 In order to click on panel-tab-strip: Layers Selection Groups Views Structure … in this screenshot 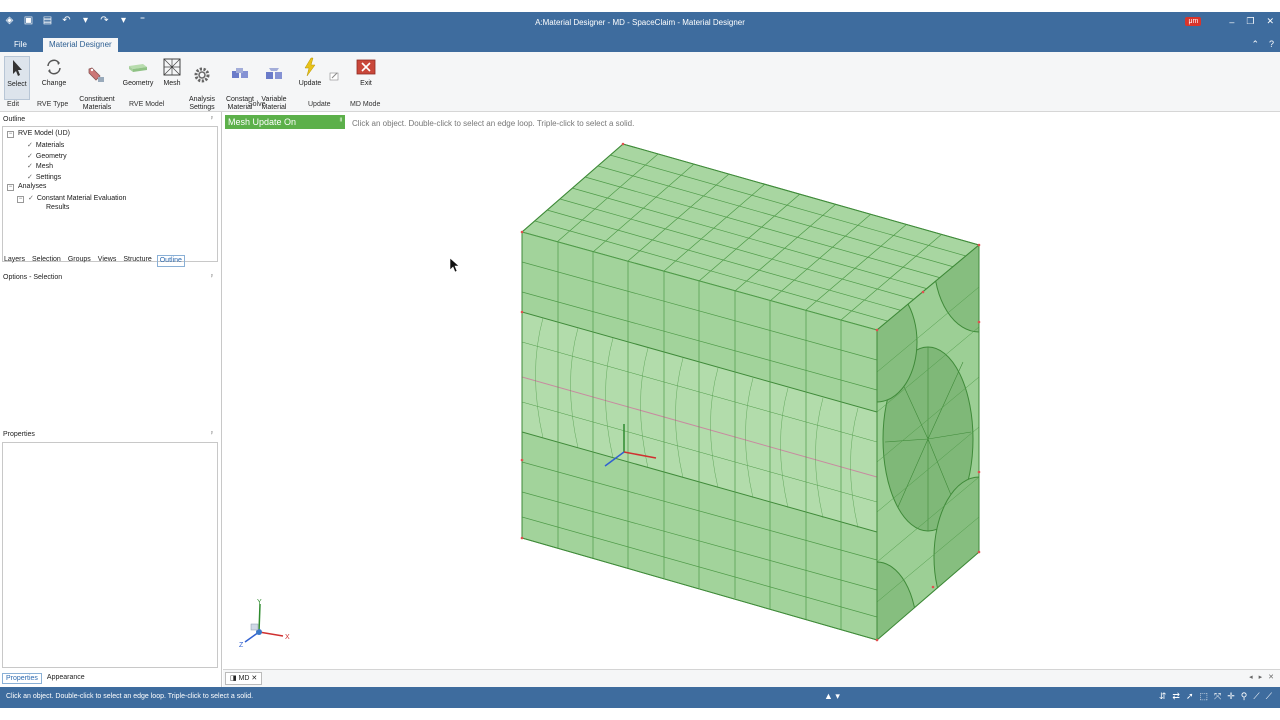, I will do `click(95, 261)`.